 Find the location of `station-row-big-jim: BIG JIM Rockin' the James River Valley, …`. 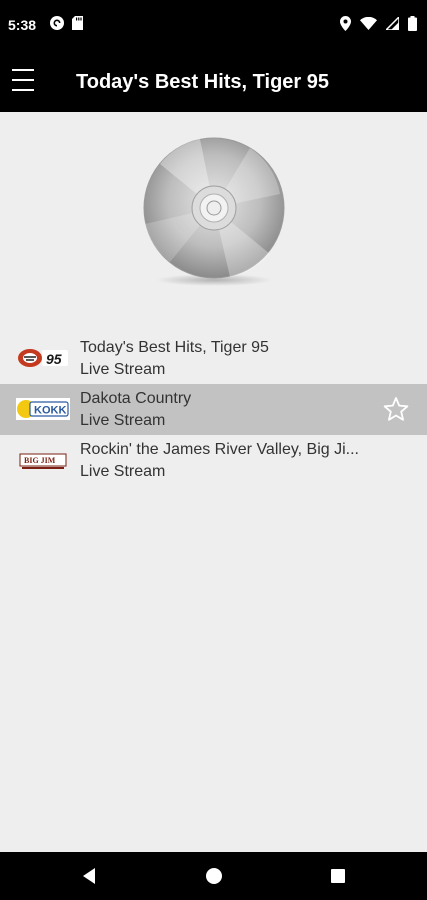

station-row-big-jim: BIG JIM Rockin' the James River Valley, … is located at coordinates (213, 460).